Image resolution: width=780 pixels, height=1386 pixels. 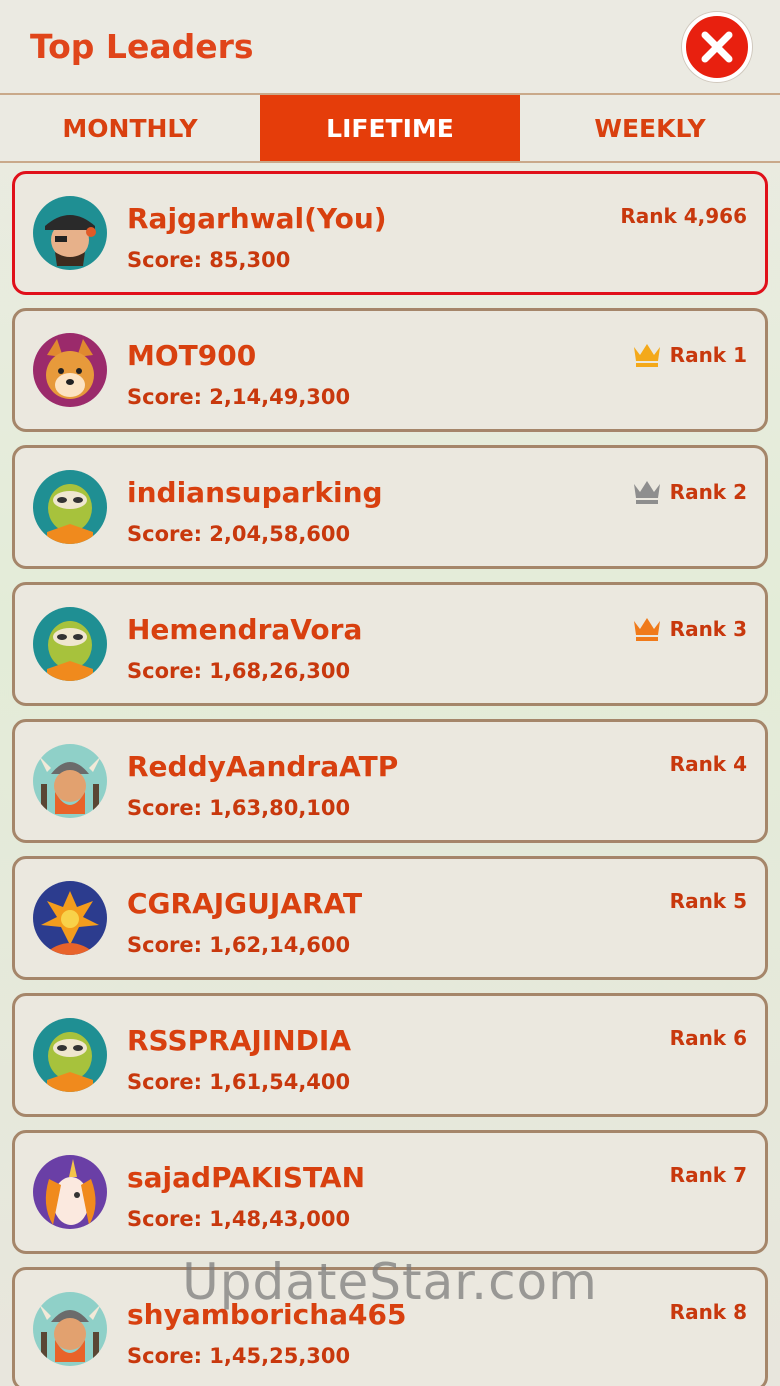 I want to click on close-icon, so click(x=717, y=46).